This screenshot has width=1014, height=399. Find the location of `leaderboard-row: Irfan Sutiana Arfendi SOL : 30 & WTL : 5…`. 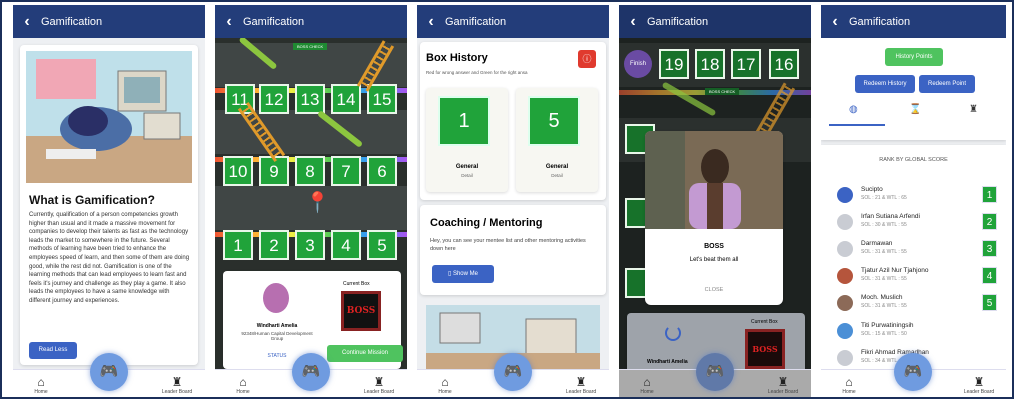

leaderboard-row: Irfan Sutiana Arfendi SOL : 30 & WTL : 5… is located at coordinates (917, 222).